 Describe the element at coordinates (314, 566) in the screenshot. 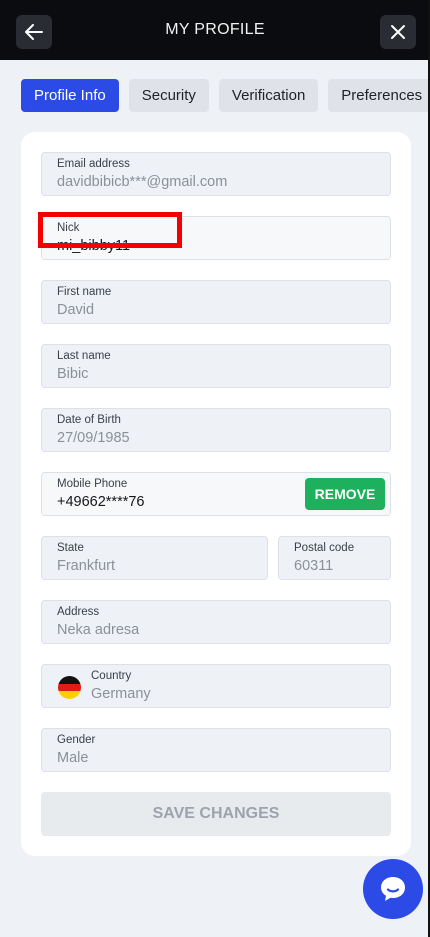

I see `postal-code-value: 60311` at that location.